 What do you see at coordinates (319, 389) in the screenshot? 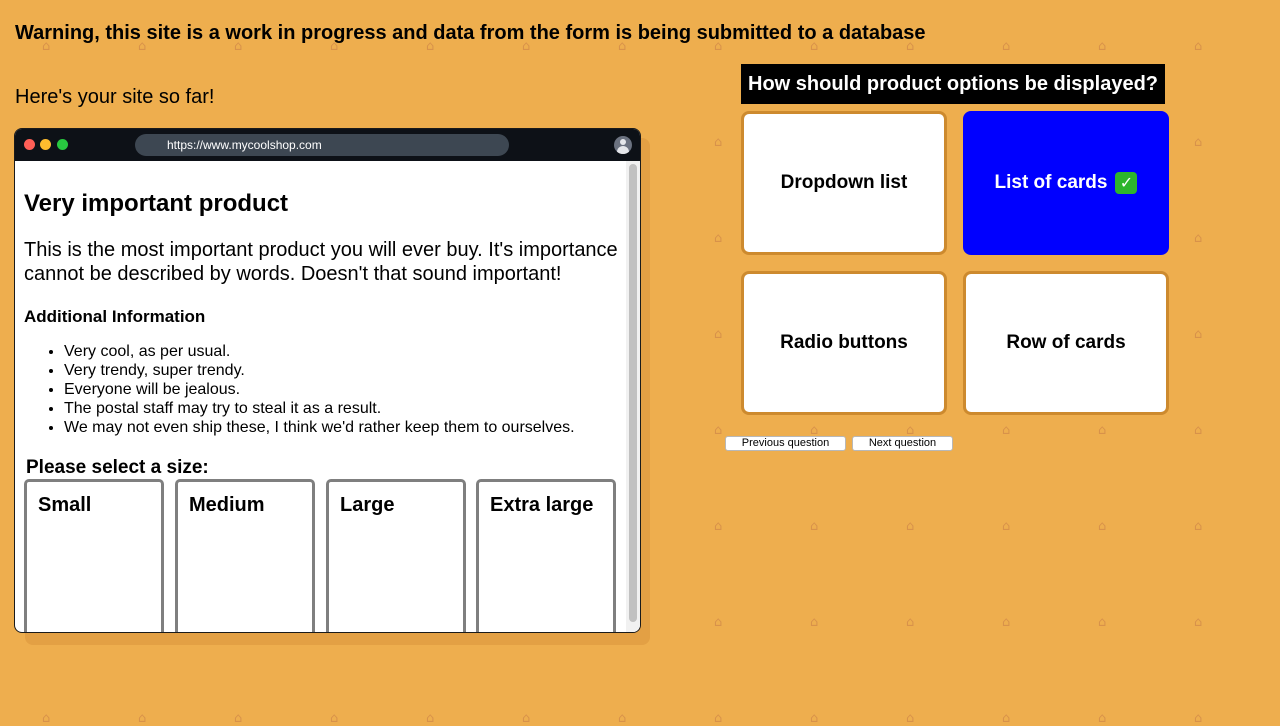
I see `list-item: Everyone will be jealous.` at bounding box center [319, 389].